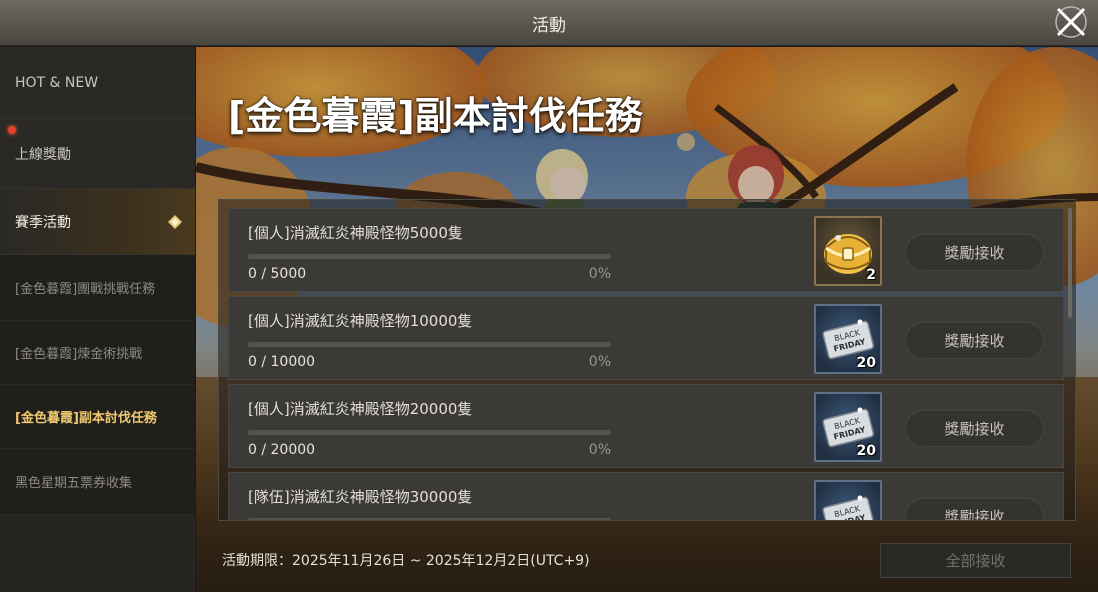 This screenshot has width=1098, height=592. I want to click on sidebar-item-black-friday-tickets: 黑色星期五票券收集, so click(97, 482).